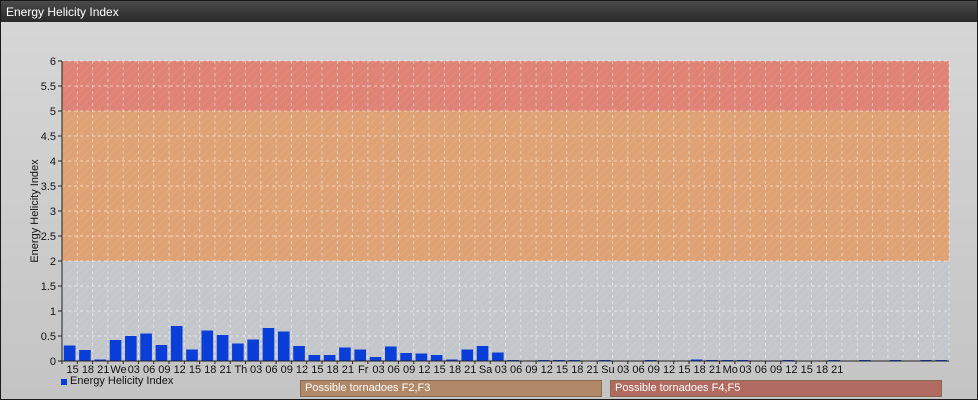  Describe the element at coordinates (64, 382) in the screenshot. I see `legend-swatch` at that location.